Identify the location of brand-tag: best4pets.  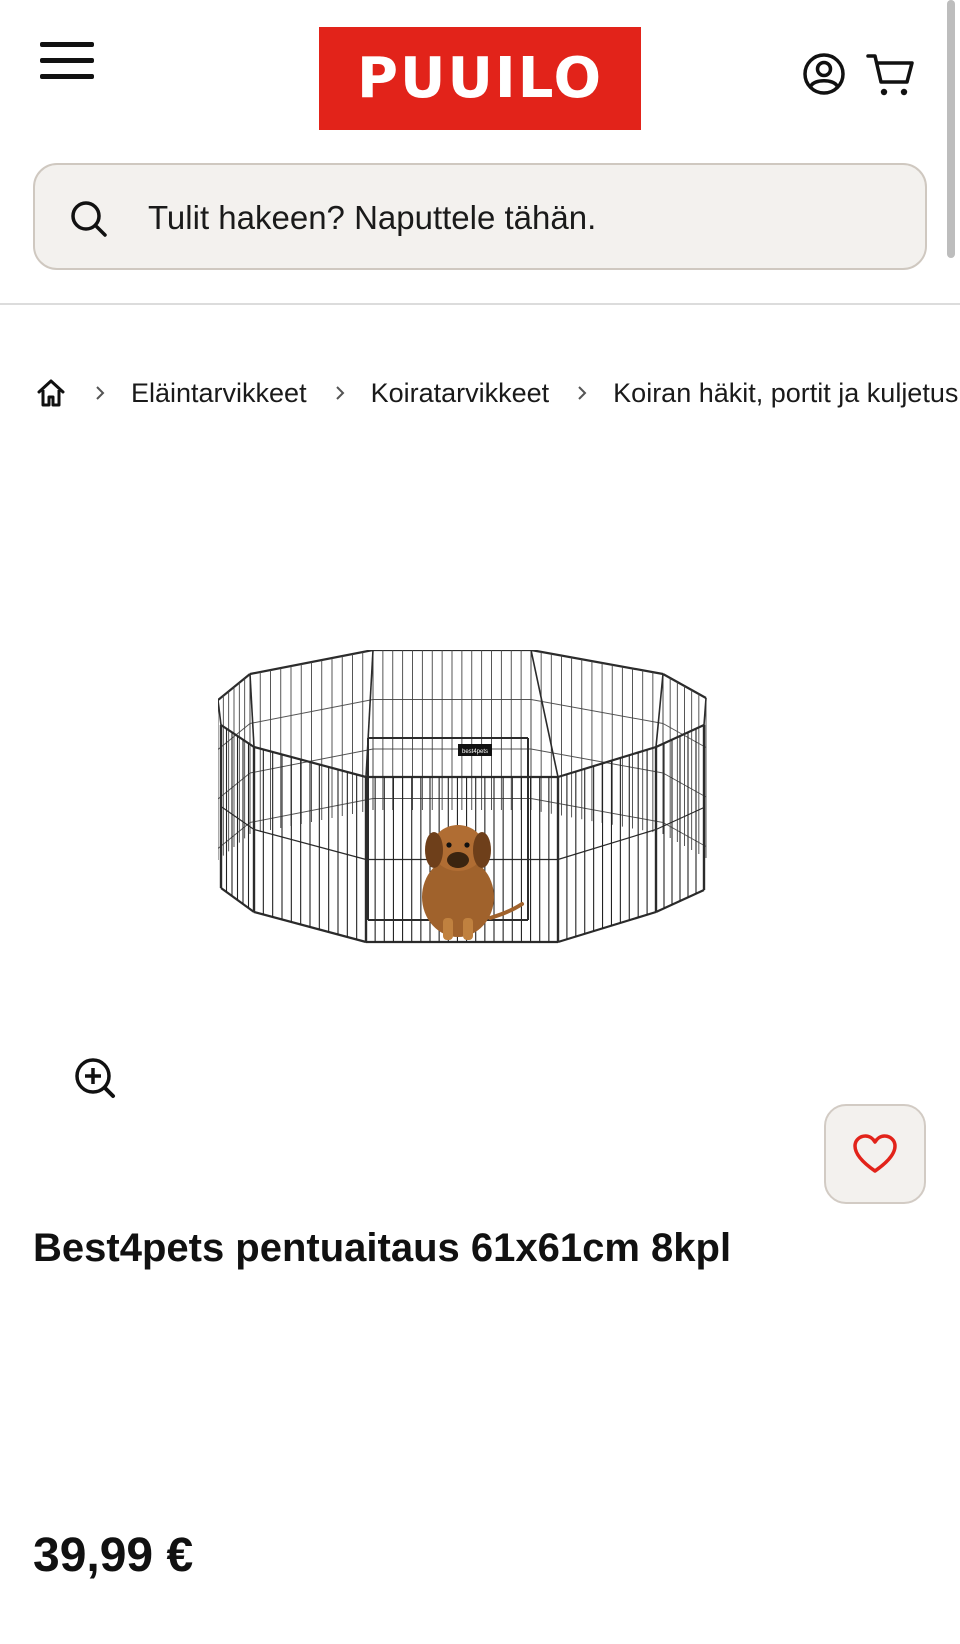
(475, 750).